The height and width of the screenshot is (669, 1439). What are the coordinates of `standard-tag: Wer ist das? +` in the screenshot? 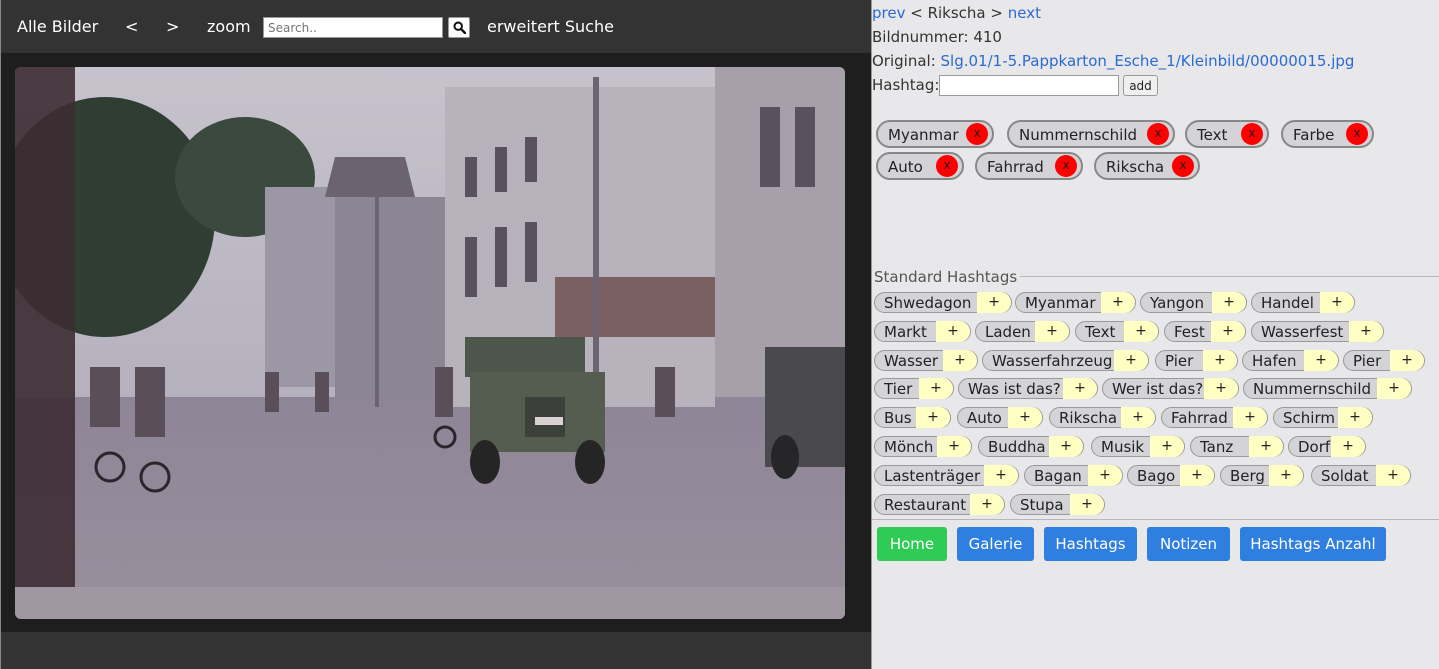 It's located at (1170, 388).